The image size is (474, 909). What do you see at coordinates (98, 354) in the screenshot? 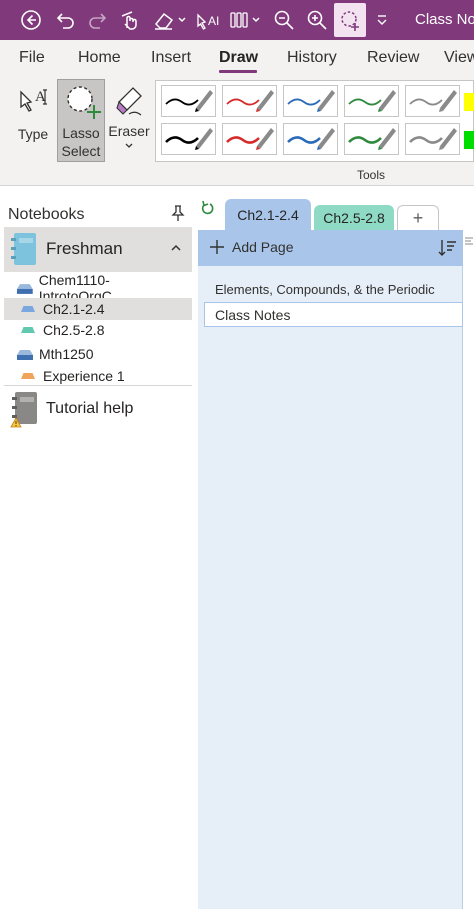
I see `section-group-mth1250: Mth1250` at bounding box center [98, 354].